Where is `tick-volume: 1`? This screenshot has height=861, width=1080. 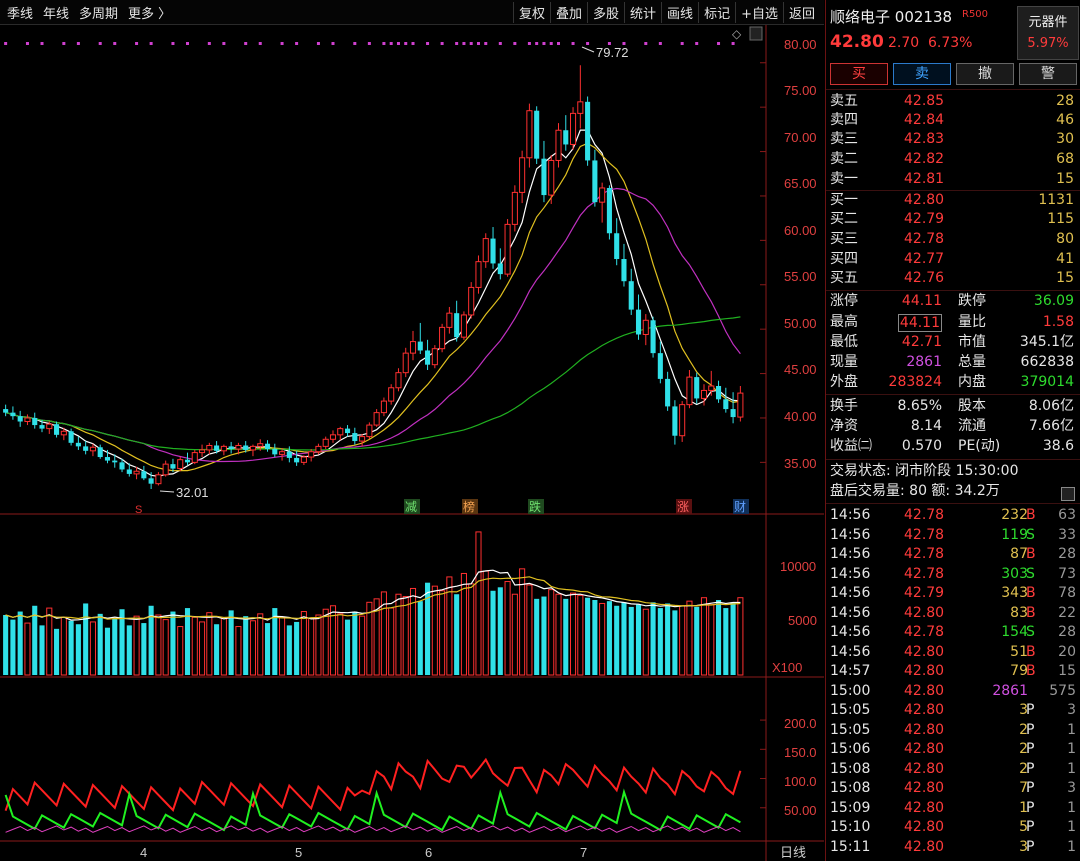 tick-volume: 1 is located at coordinates (1023, 807).